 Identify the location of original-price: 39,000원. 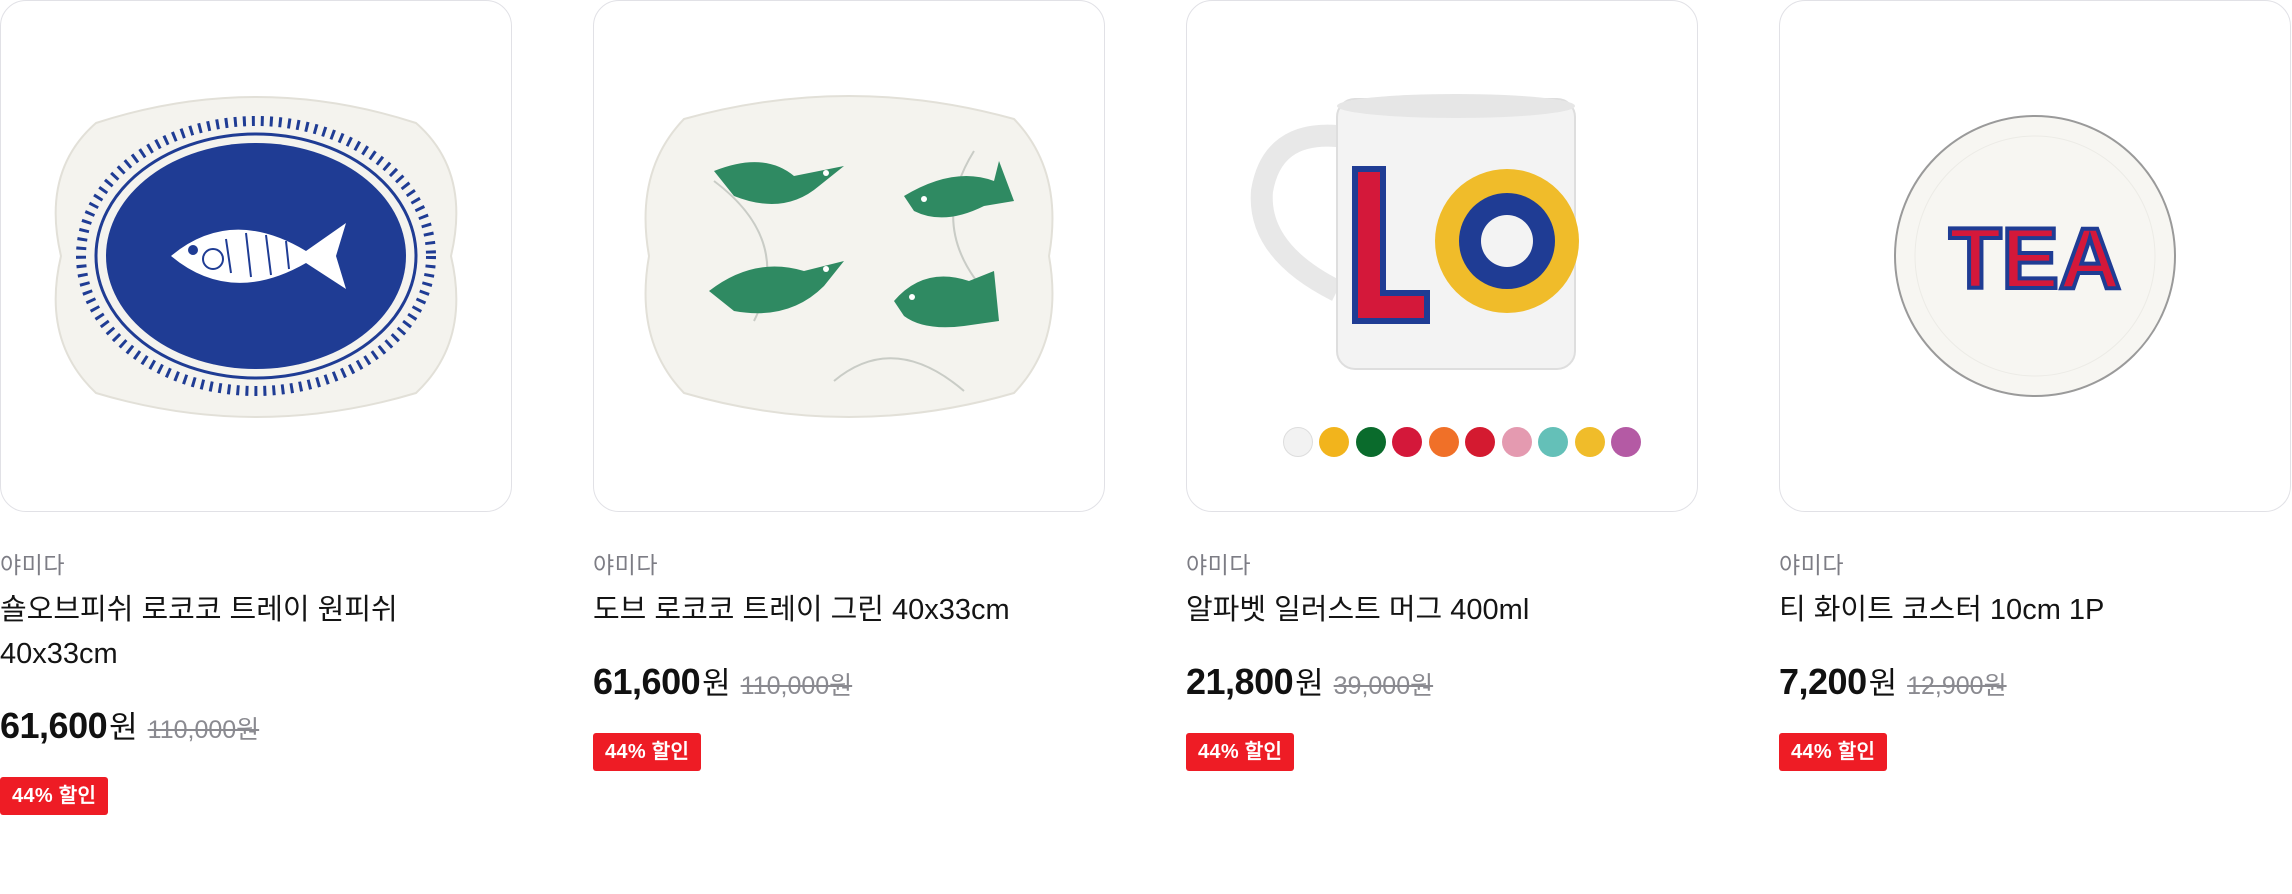
(1383, 686).